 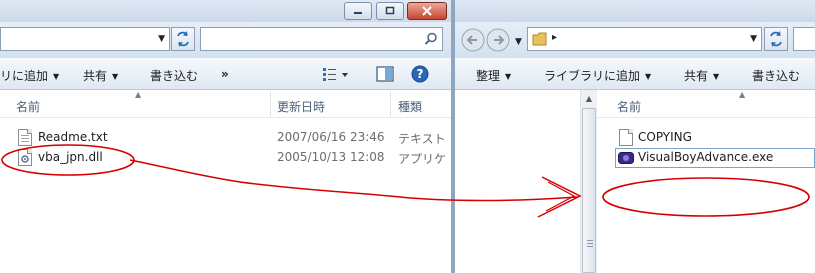 I want to click on file-row-copying: COPYING, so click(x=706, y=138).